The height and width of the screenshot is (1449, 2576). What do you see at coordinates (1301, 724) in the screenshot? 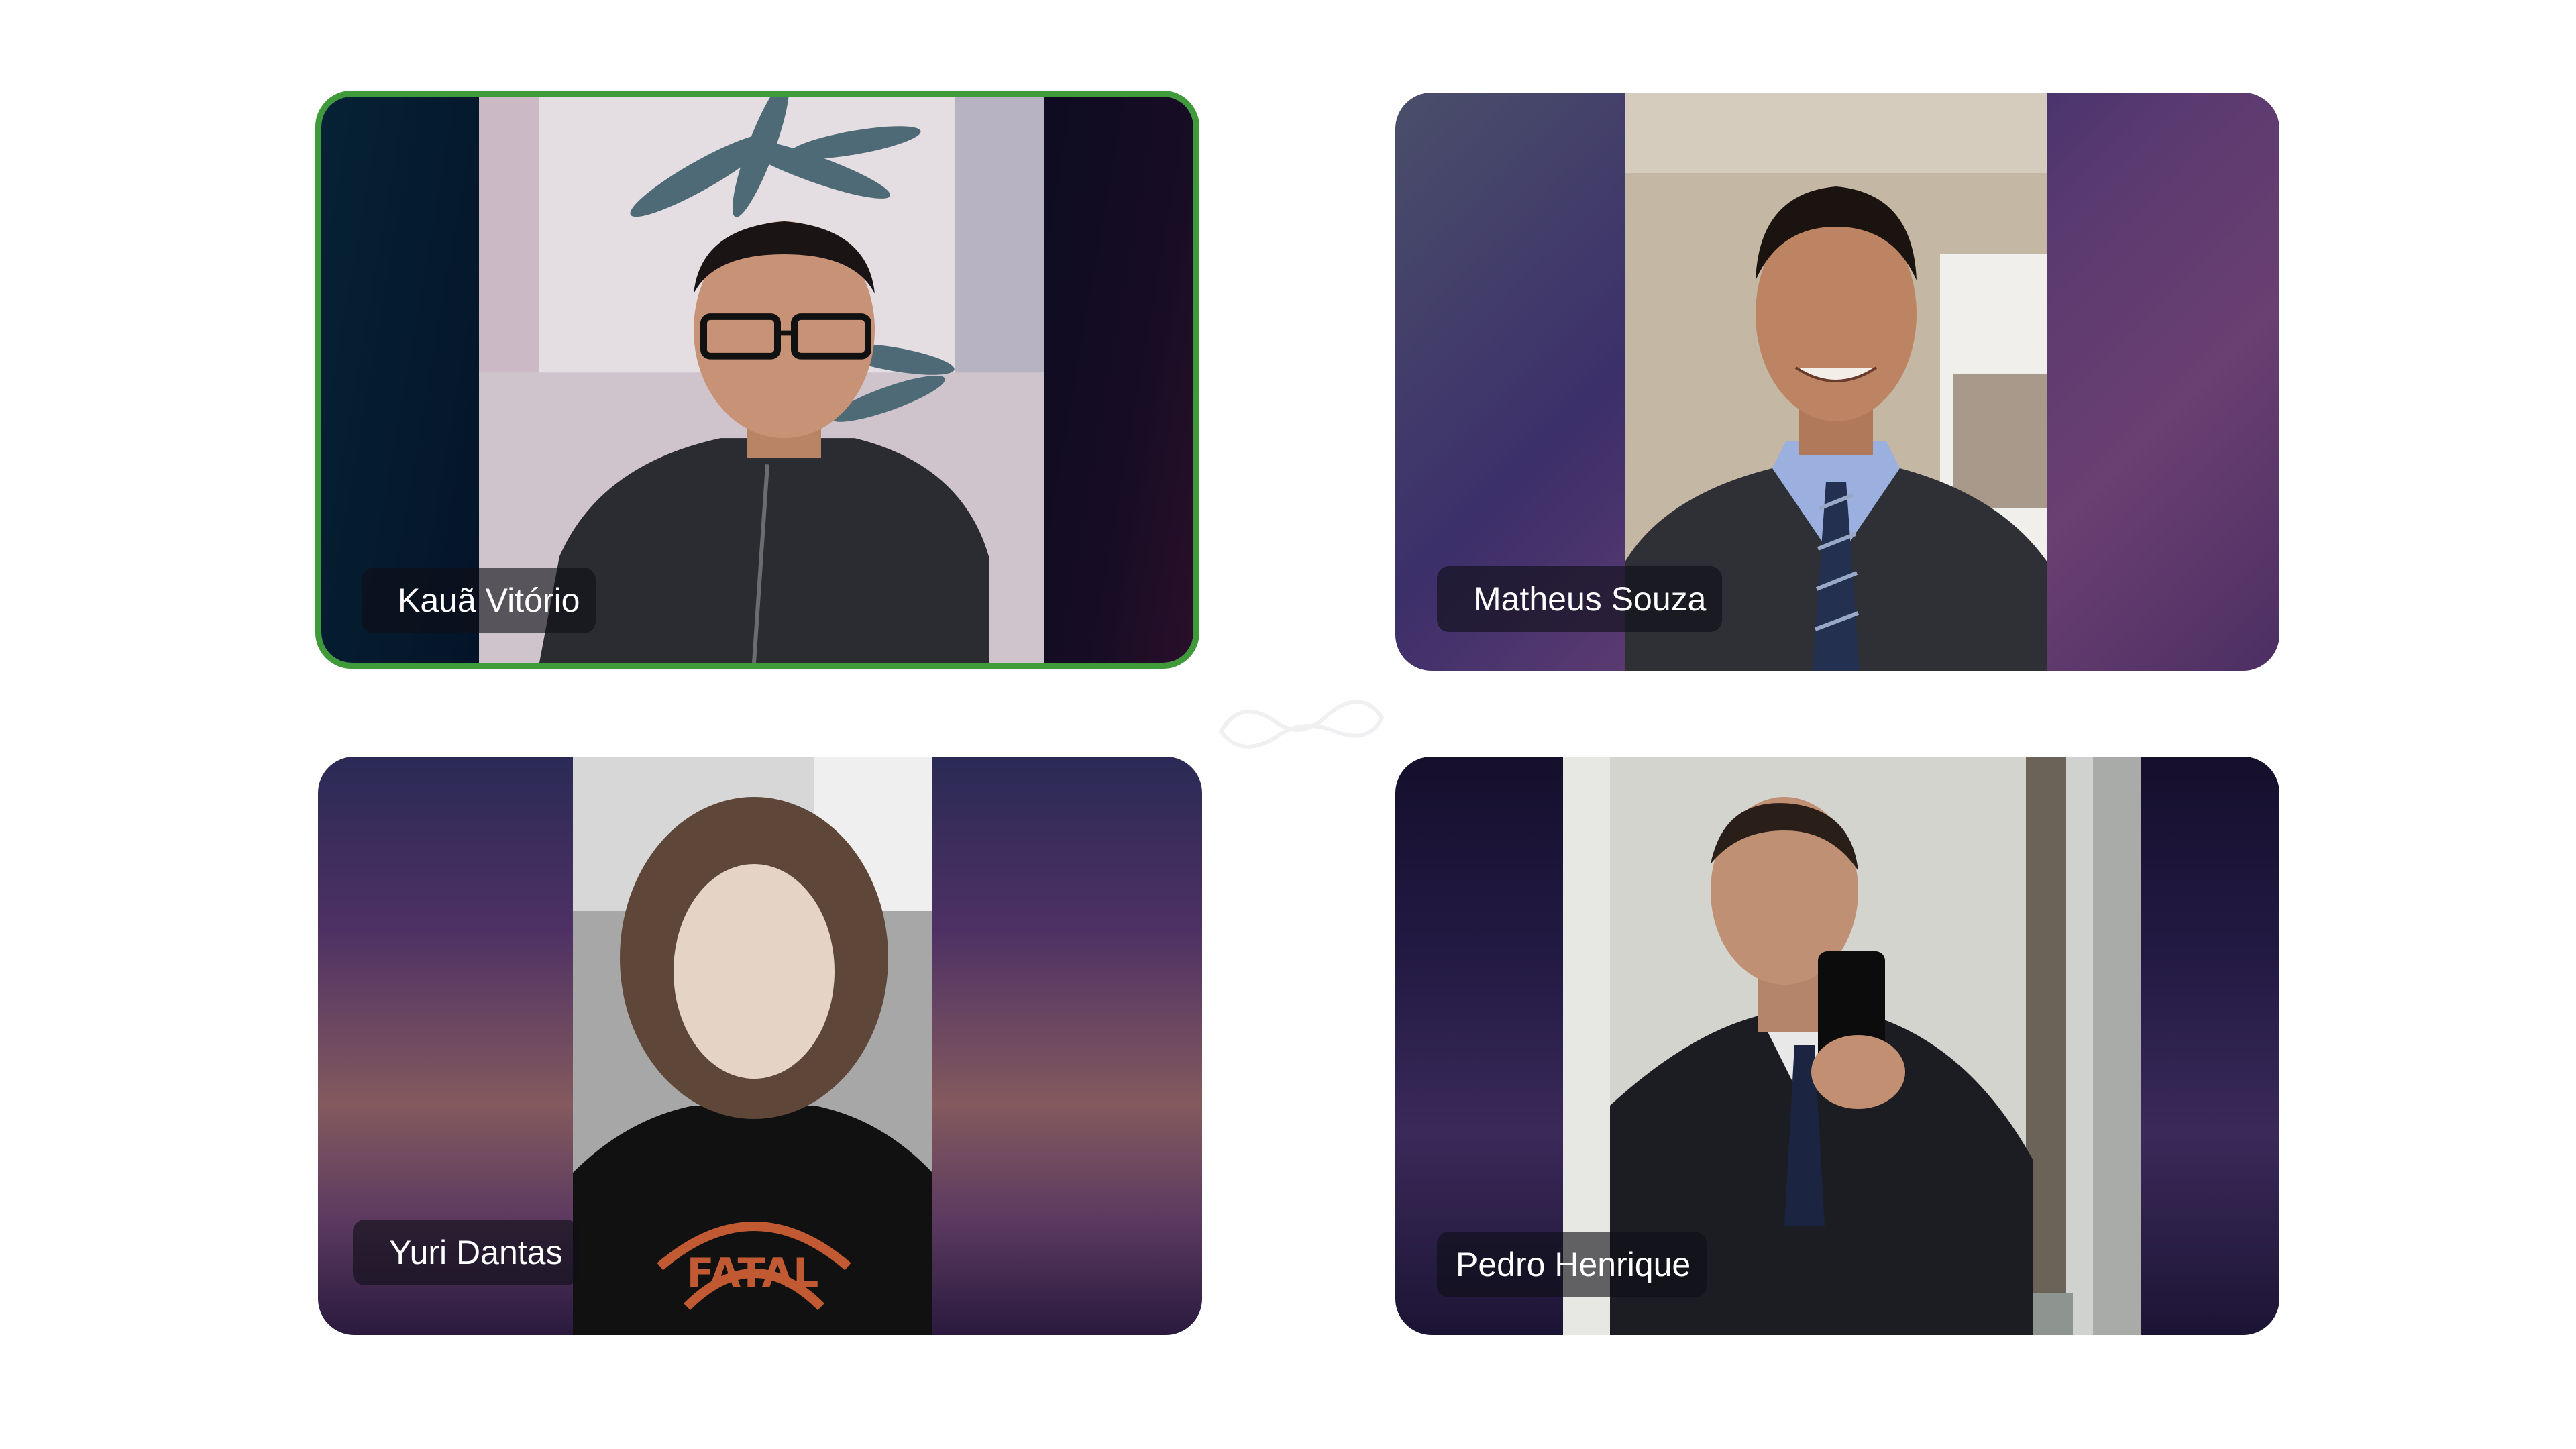
I see `infinity-logo-icon` at bounding box center [1301, 724].